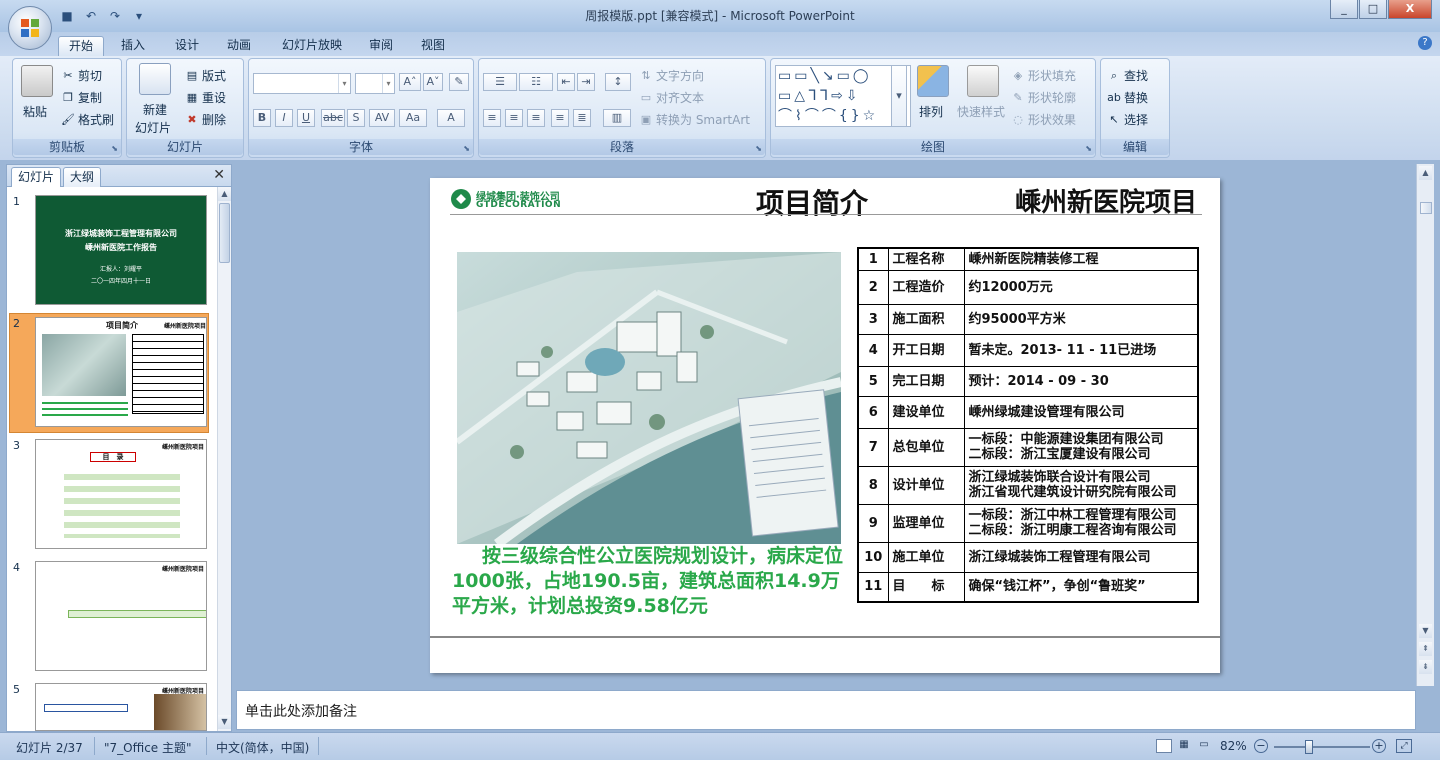 This screenshot has height=760, width=1440. What do you see at coordinates (410, 82) in the screenshot?
I see `grow-font-icon: A˄` at bounding box center [410, 82].